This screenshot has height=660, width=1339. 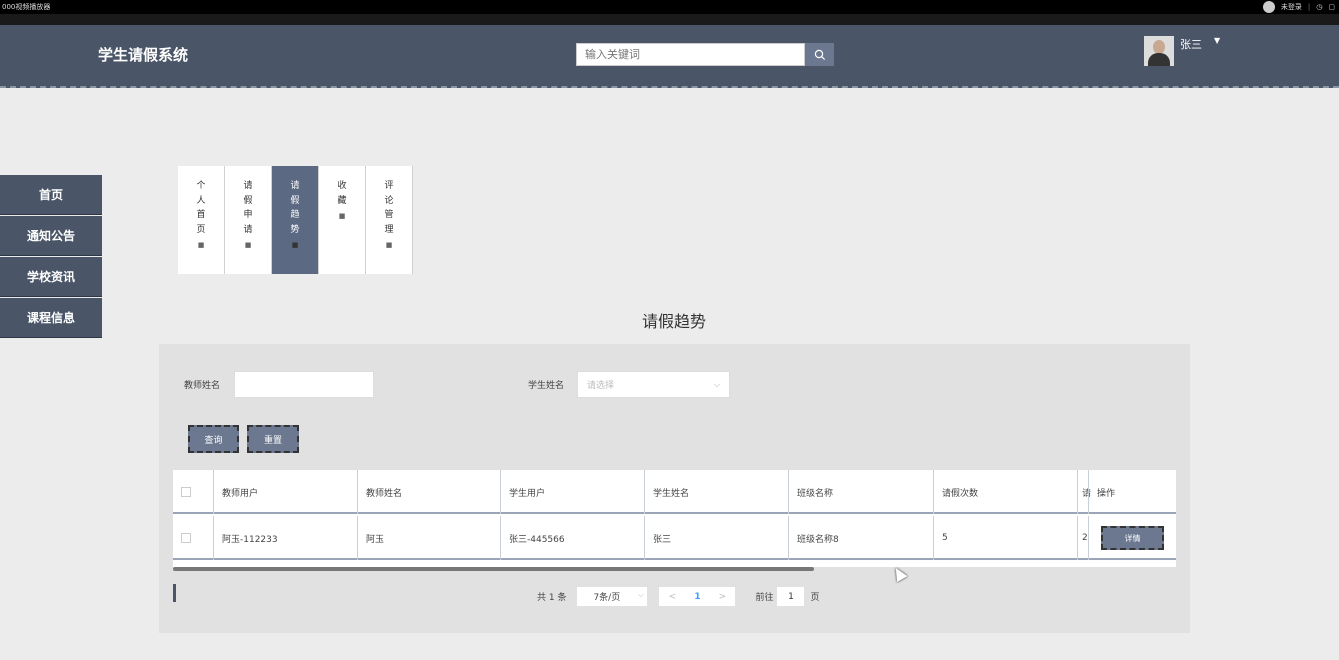 What do you see at coordinates (273, 439) in the screenshot?
I see `reset-button: 重置` at bounding box center [273, 439].